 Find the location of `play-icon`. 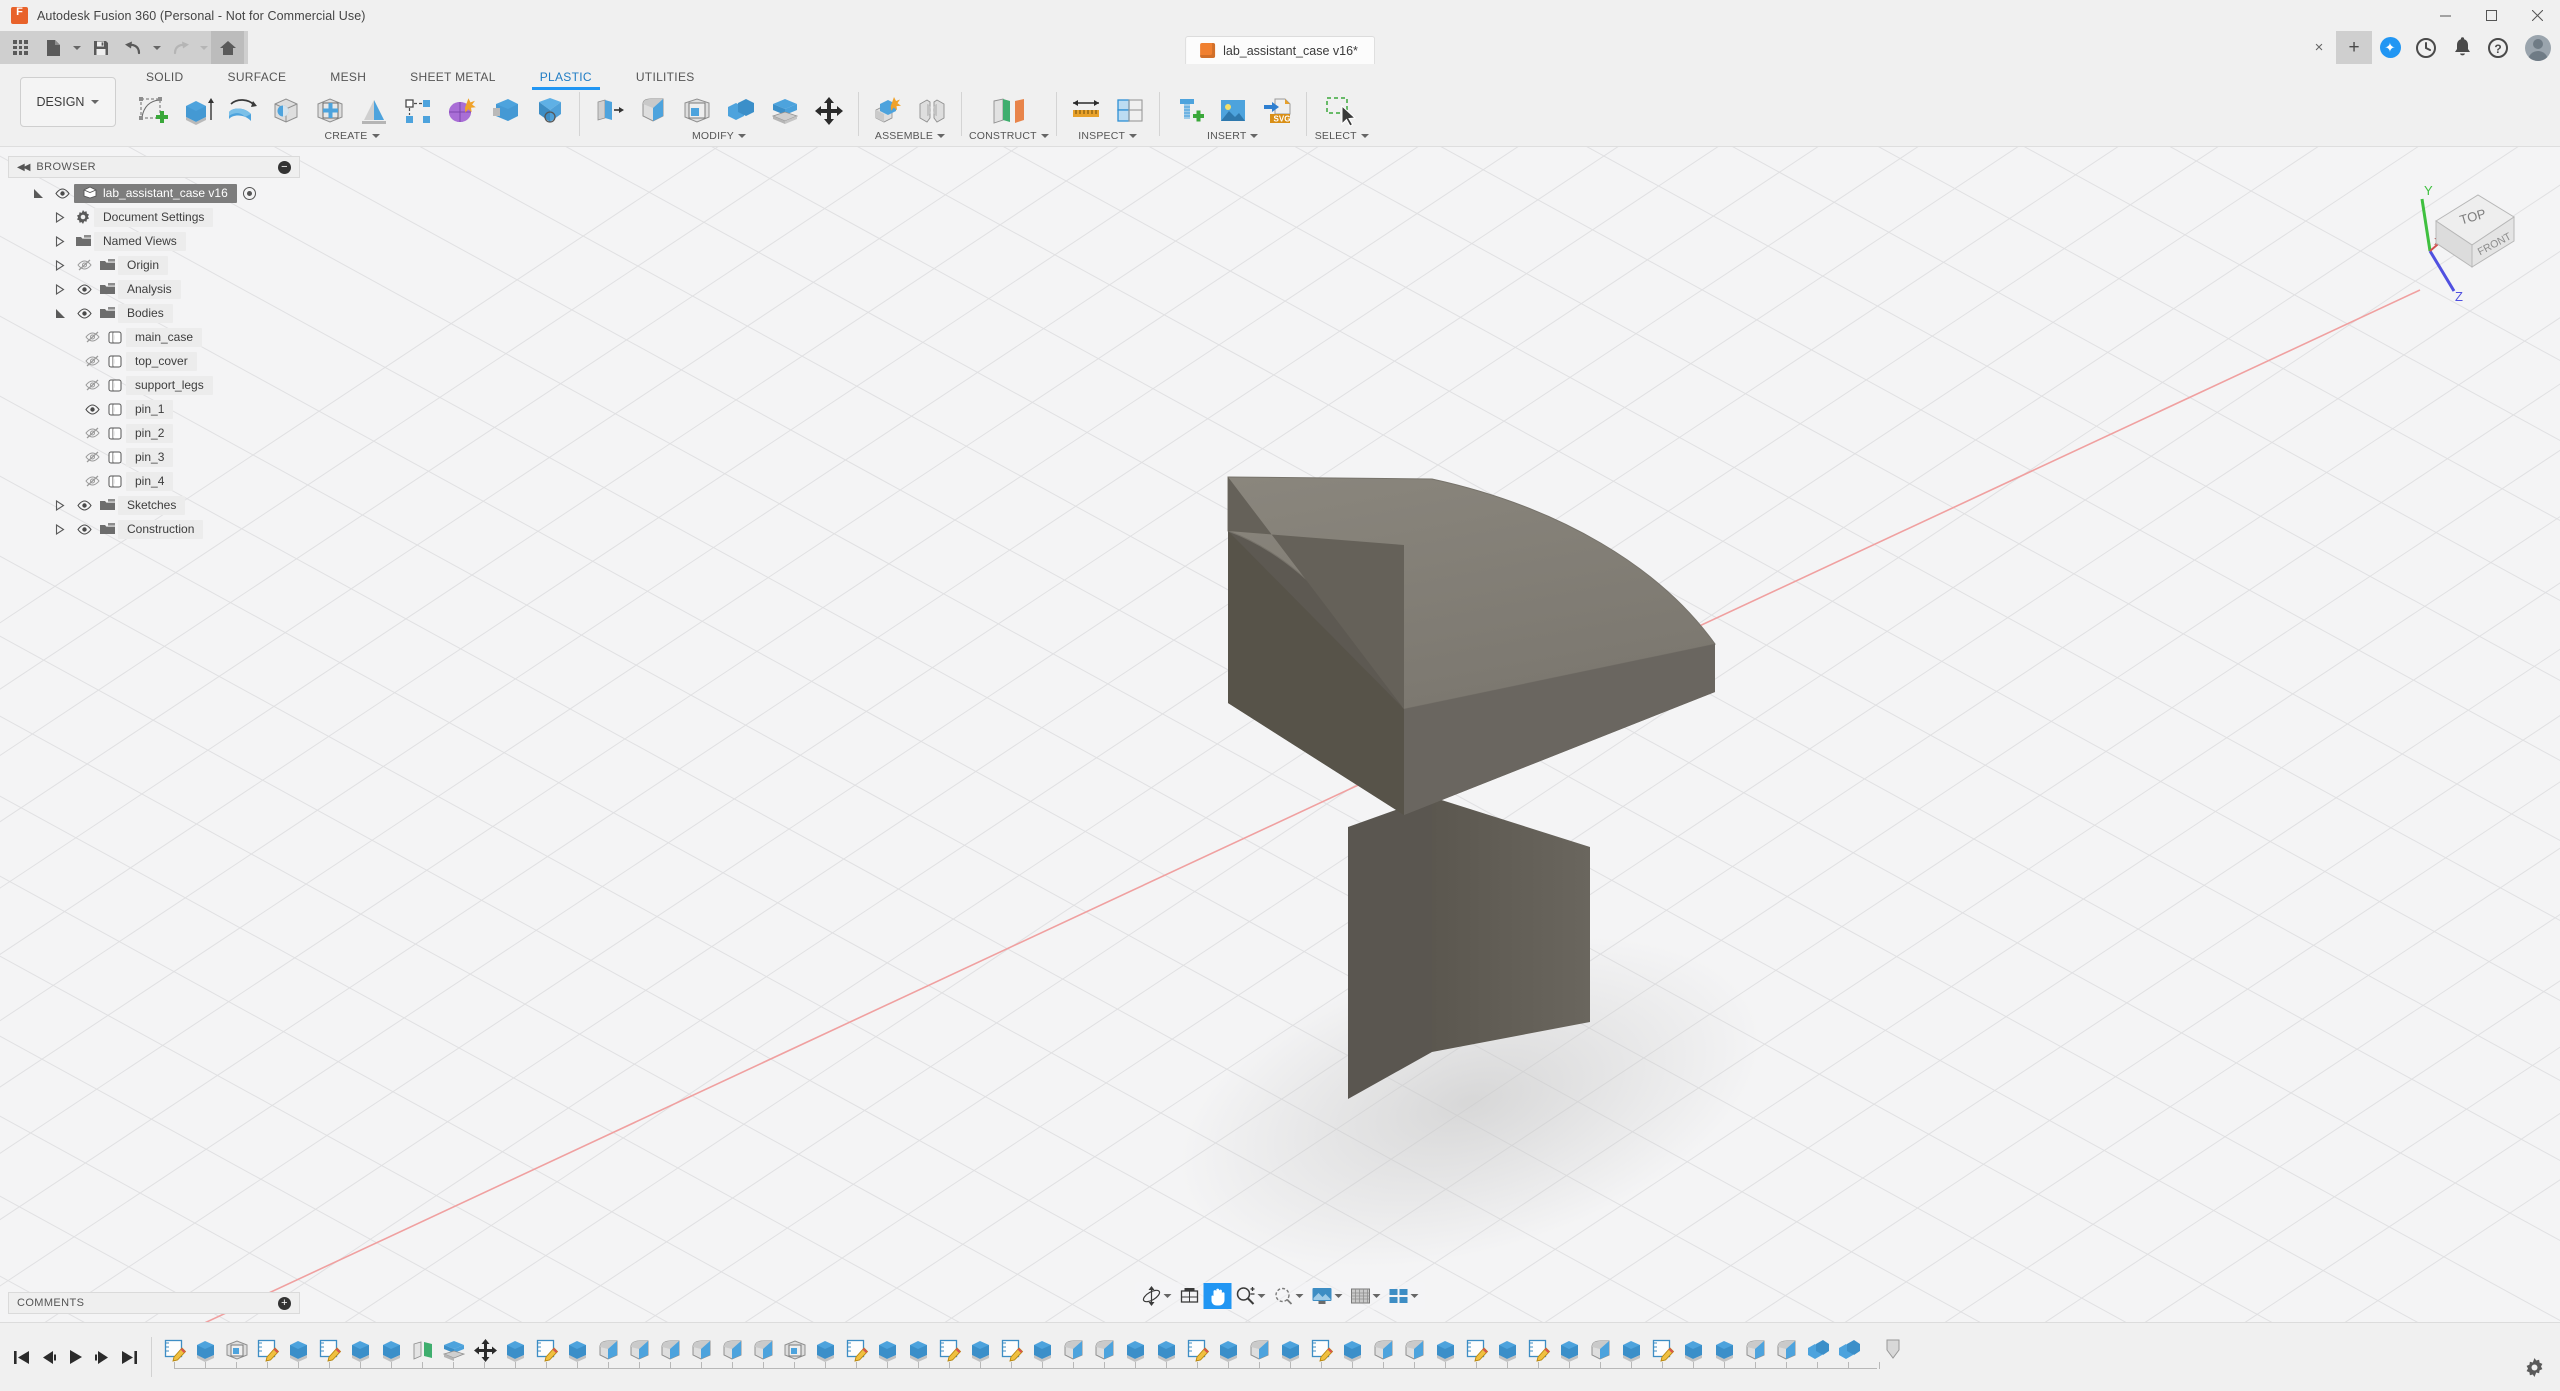

play-icon is located at coordinates (75, 1357).